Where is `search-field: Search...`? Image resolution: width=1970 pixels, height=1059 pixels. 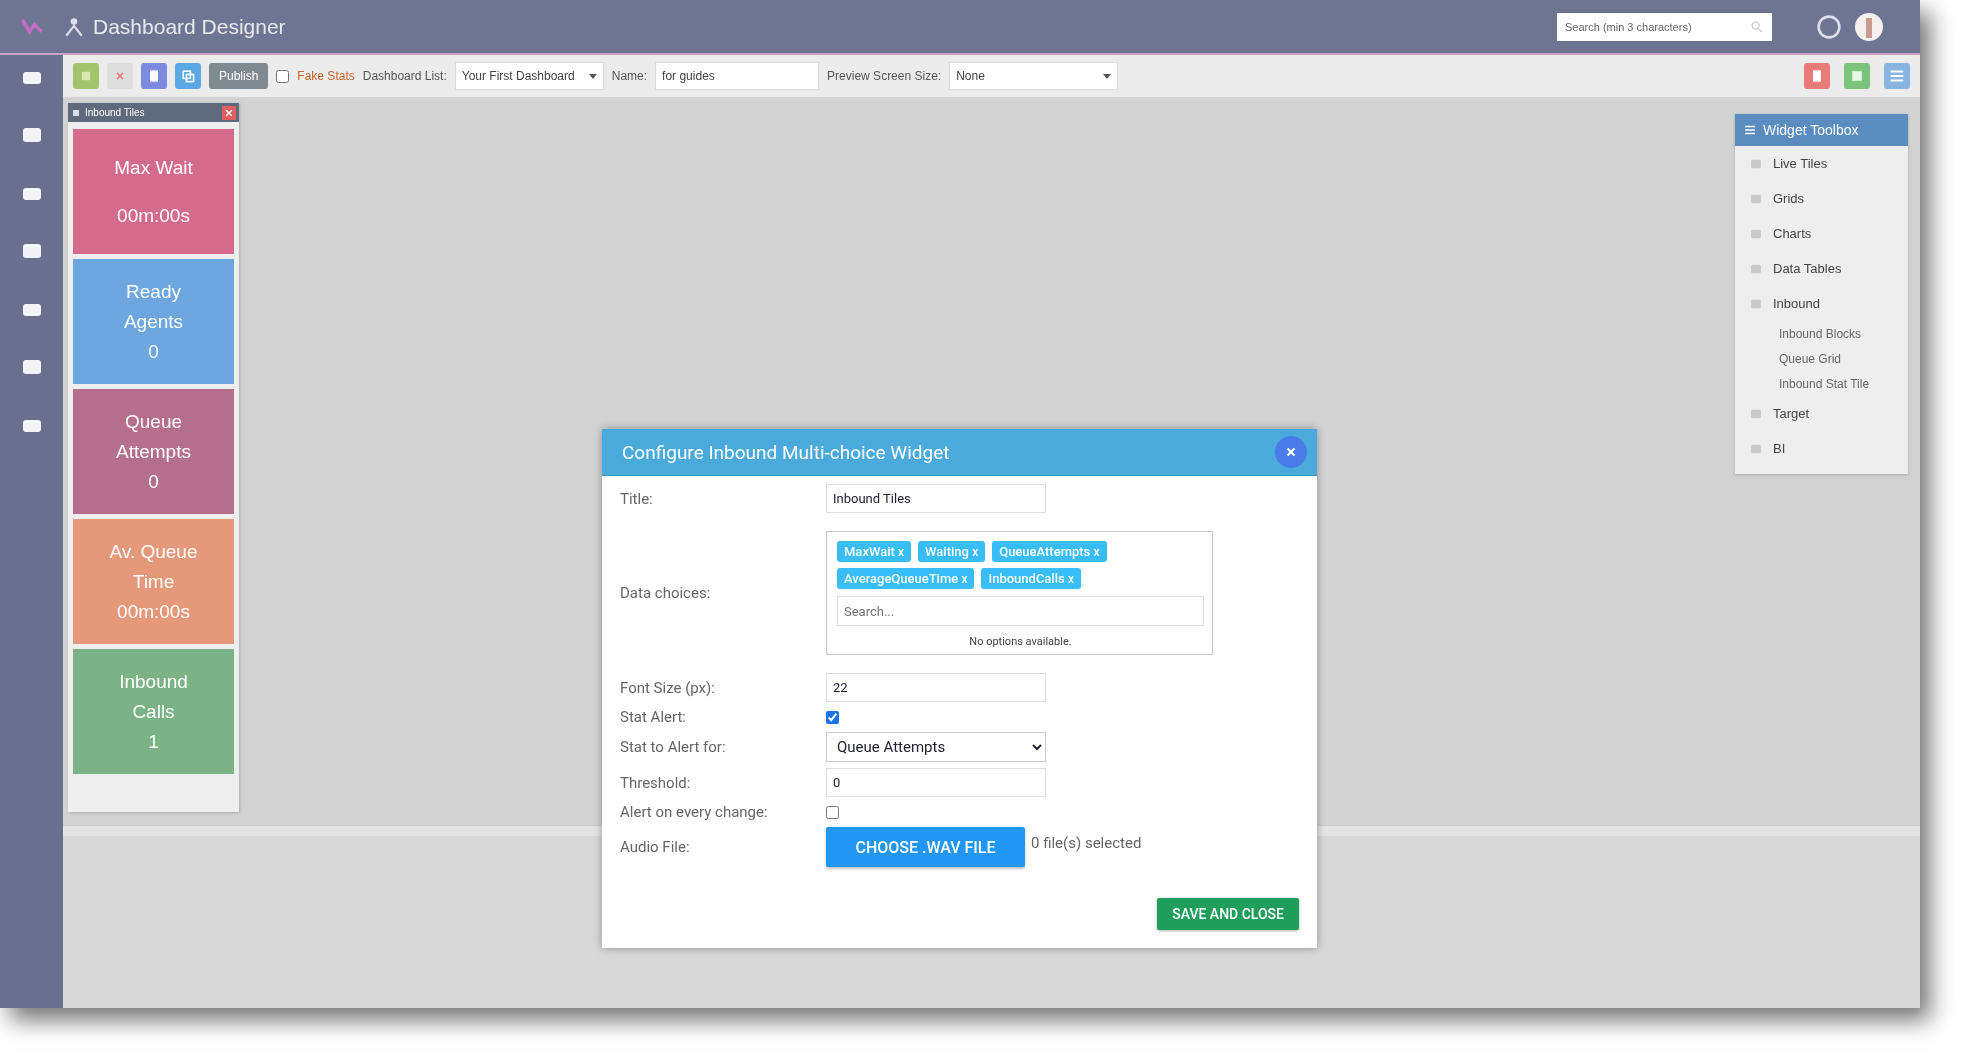
search-field: Search... is located at coordinates (1020, 611).